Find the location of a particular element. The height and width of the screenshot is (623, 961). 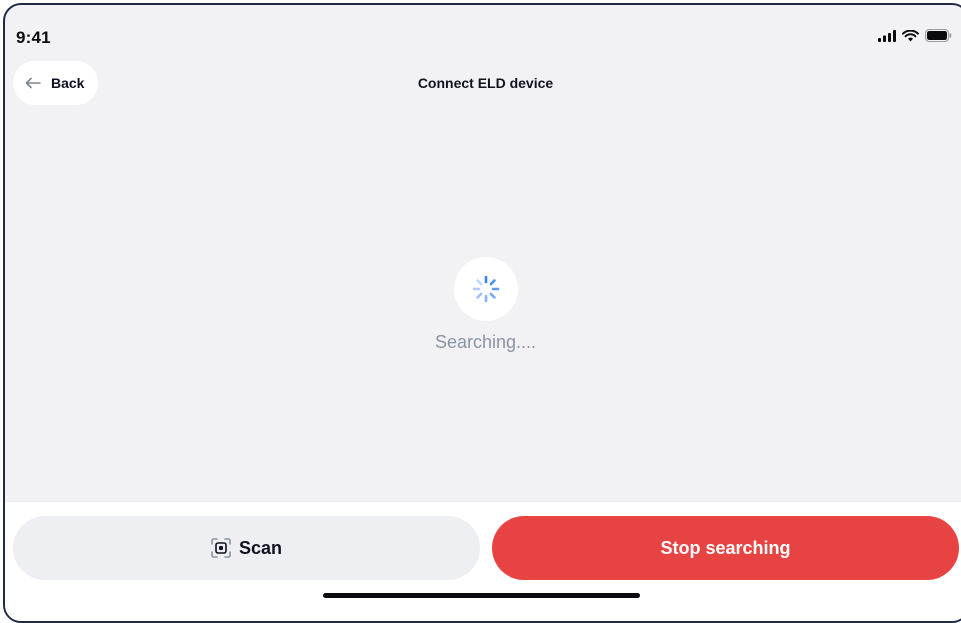

home-indicator is located at coordinates (481, 595).